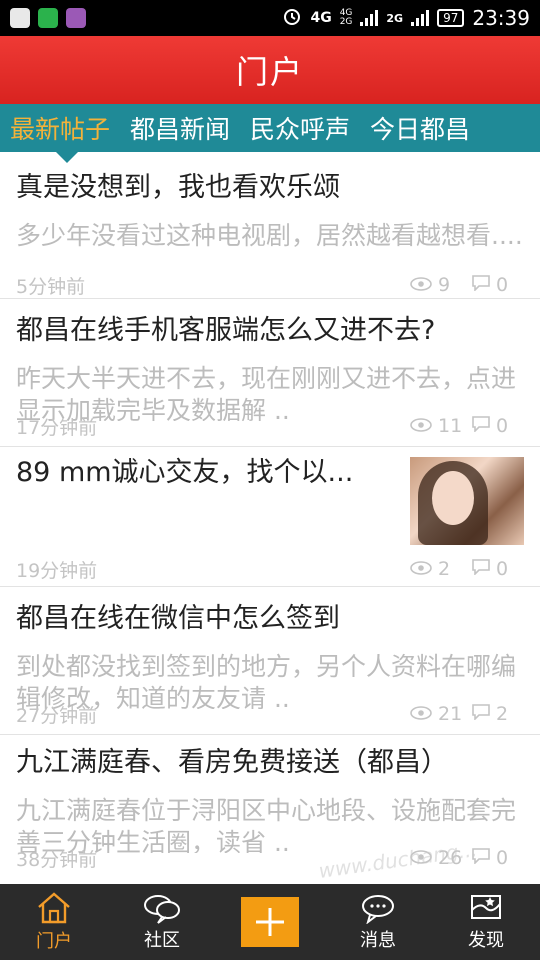  I want to click on post-time: 38分钟前, so click(57, 859).